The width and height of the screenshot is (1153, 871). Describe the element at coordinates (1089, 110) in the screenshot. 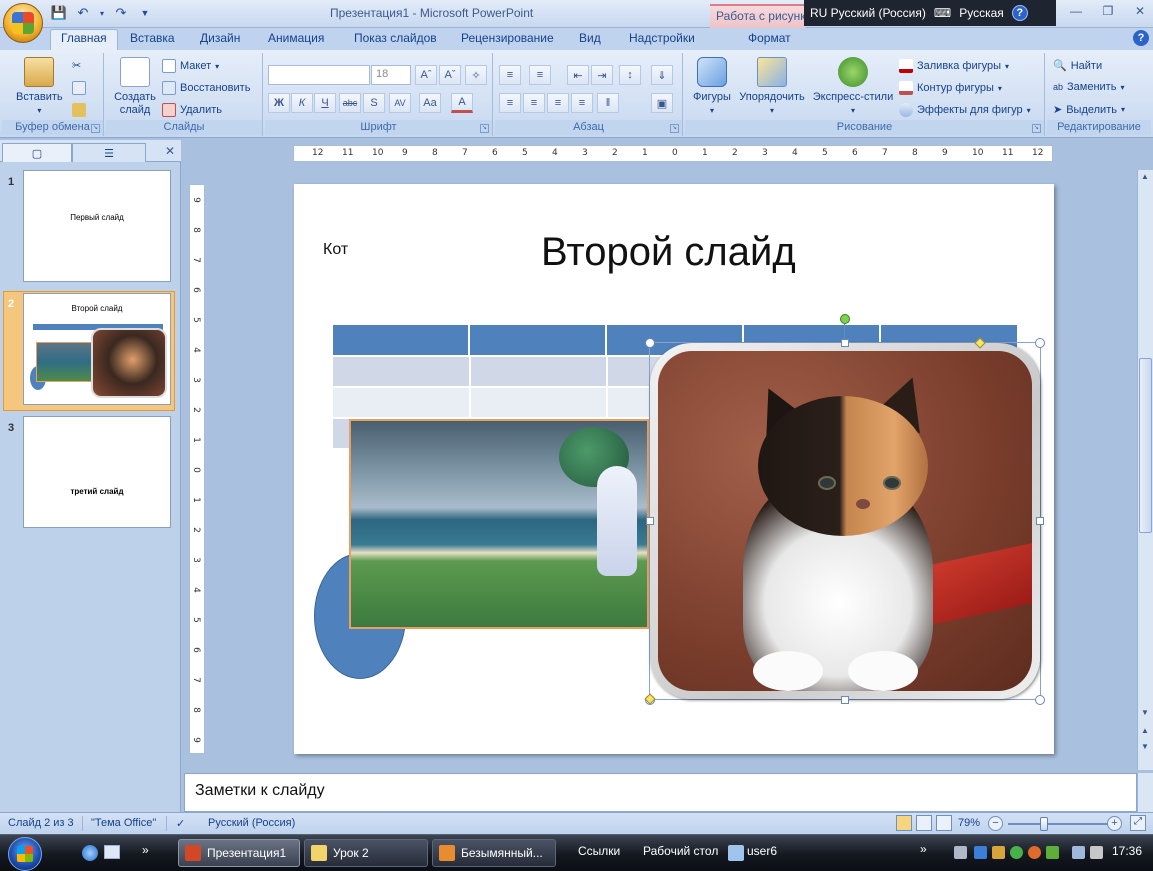

I see `select-button: ➤ Выделить ▾` at that location.